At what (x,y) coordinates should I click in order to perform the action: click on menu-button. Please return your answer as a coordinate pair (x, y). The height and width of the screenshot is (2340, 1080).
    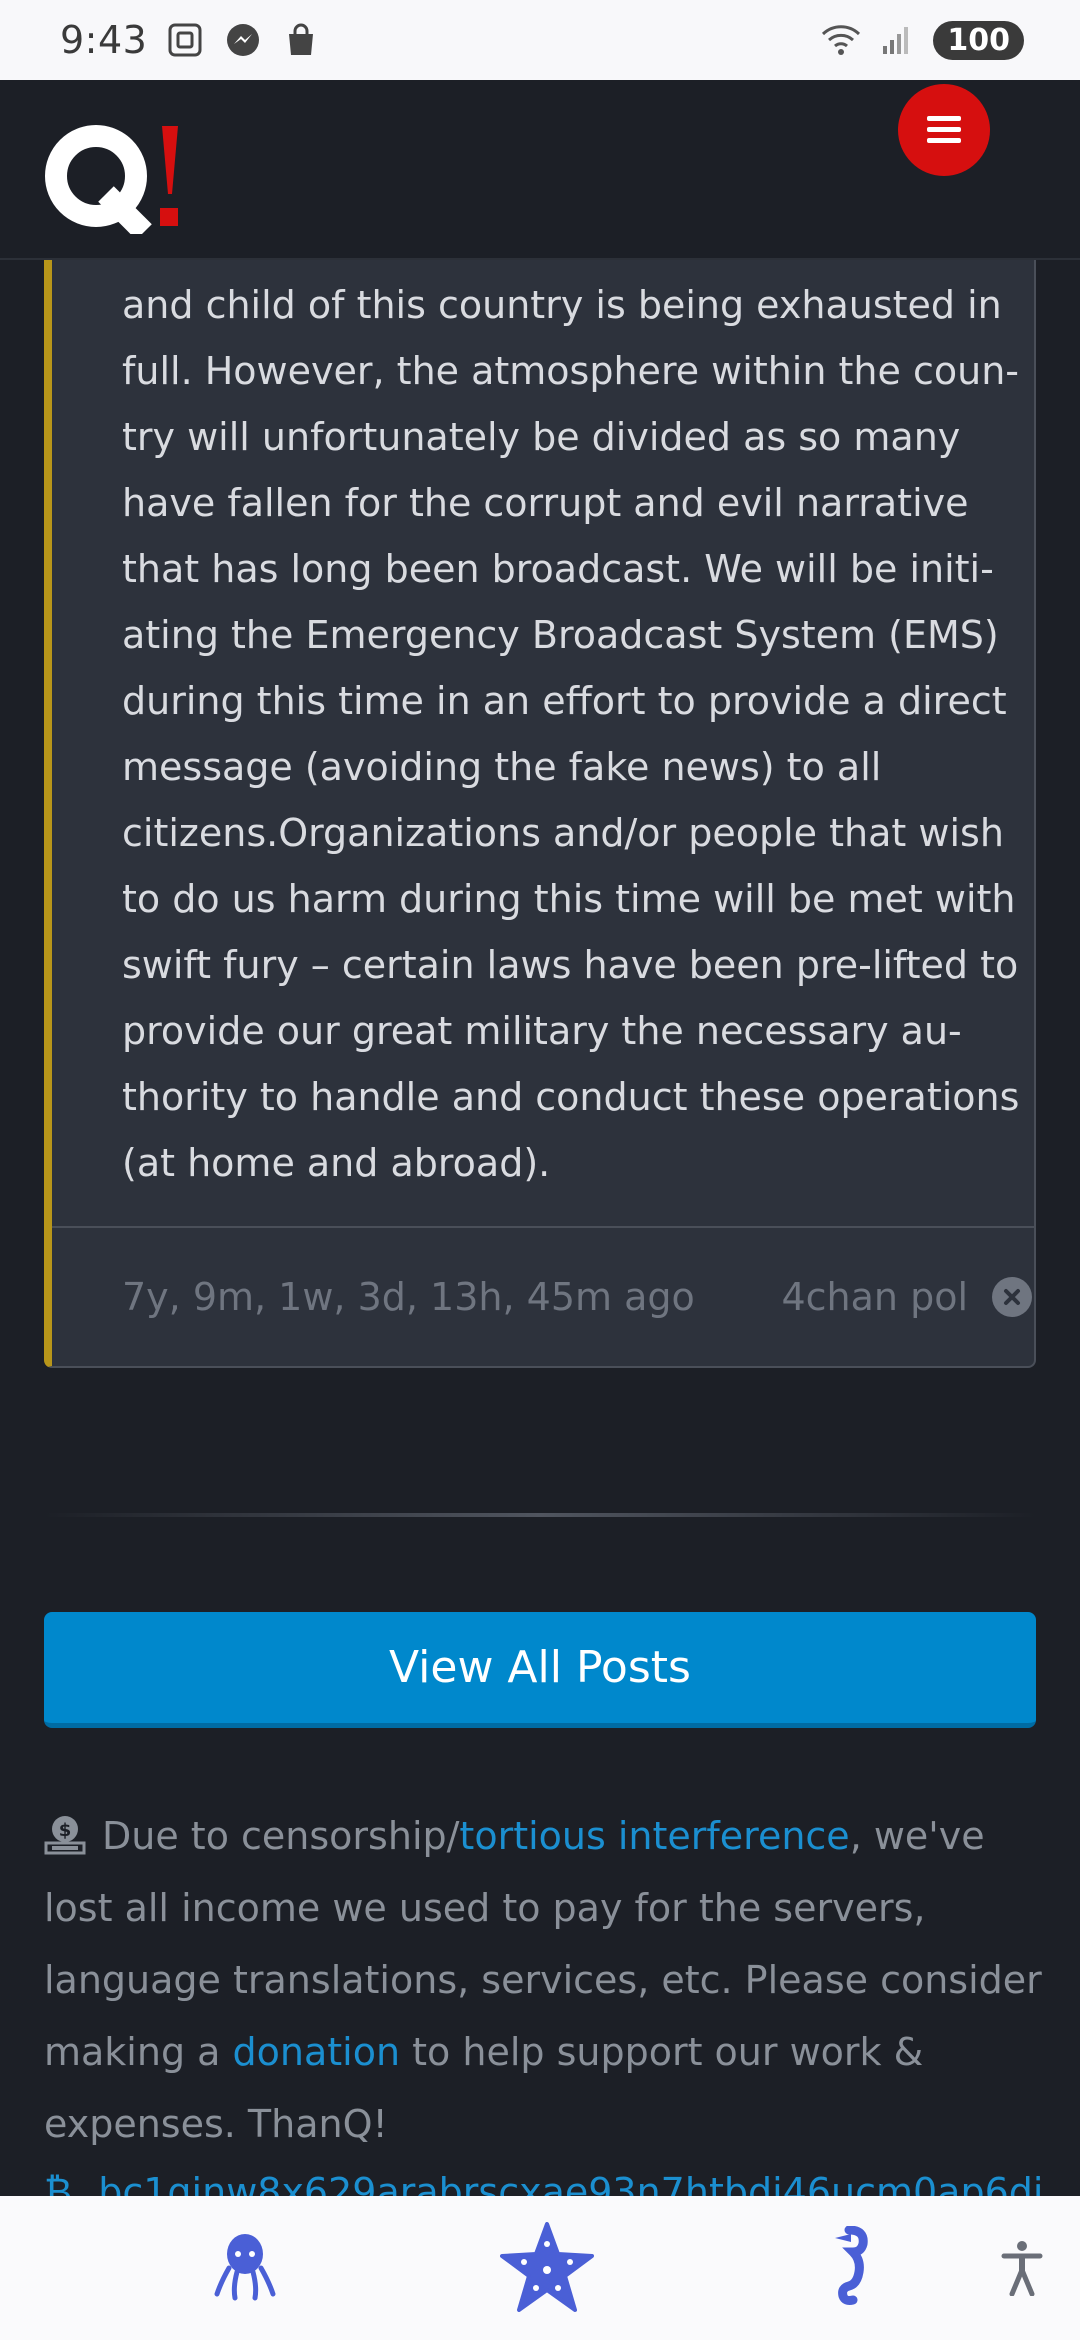
    Looking at the image, I should click on (944, 130).